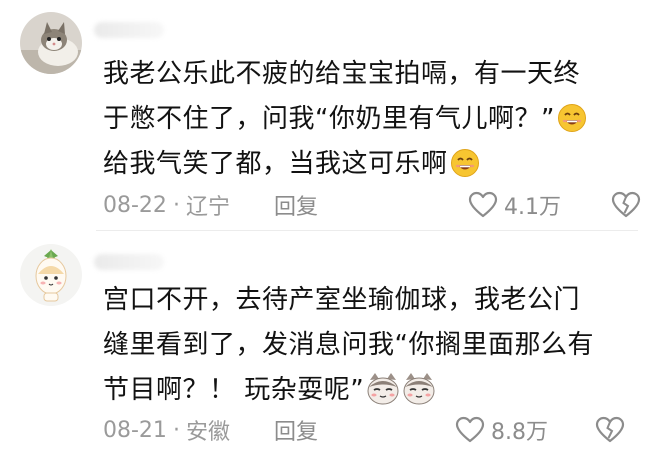 This screenshot has width=660, height=456. What do you see at coordinates (207, 432) in the screenshot?
I see `comment-location: 安徽` at bounding box center [207, 432].